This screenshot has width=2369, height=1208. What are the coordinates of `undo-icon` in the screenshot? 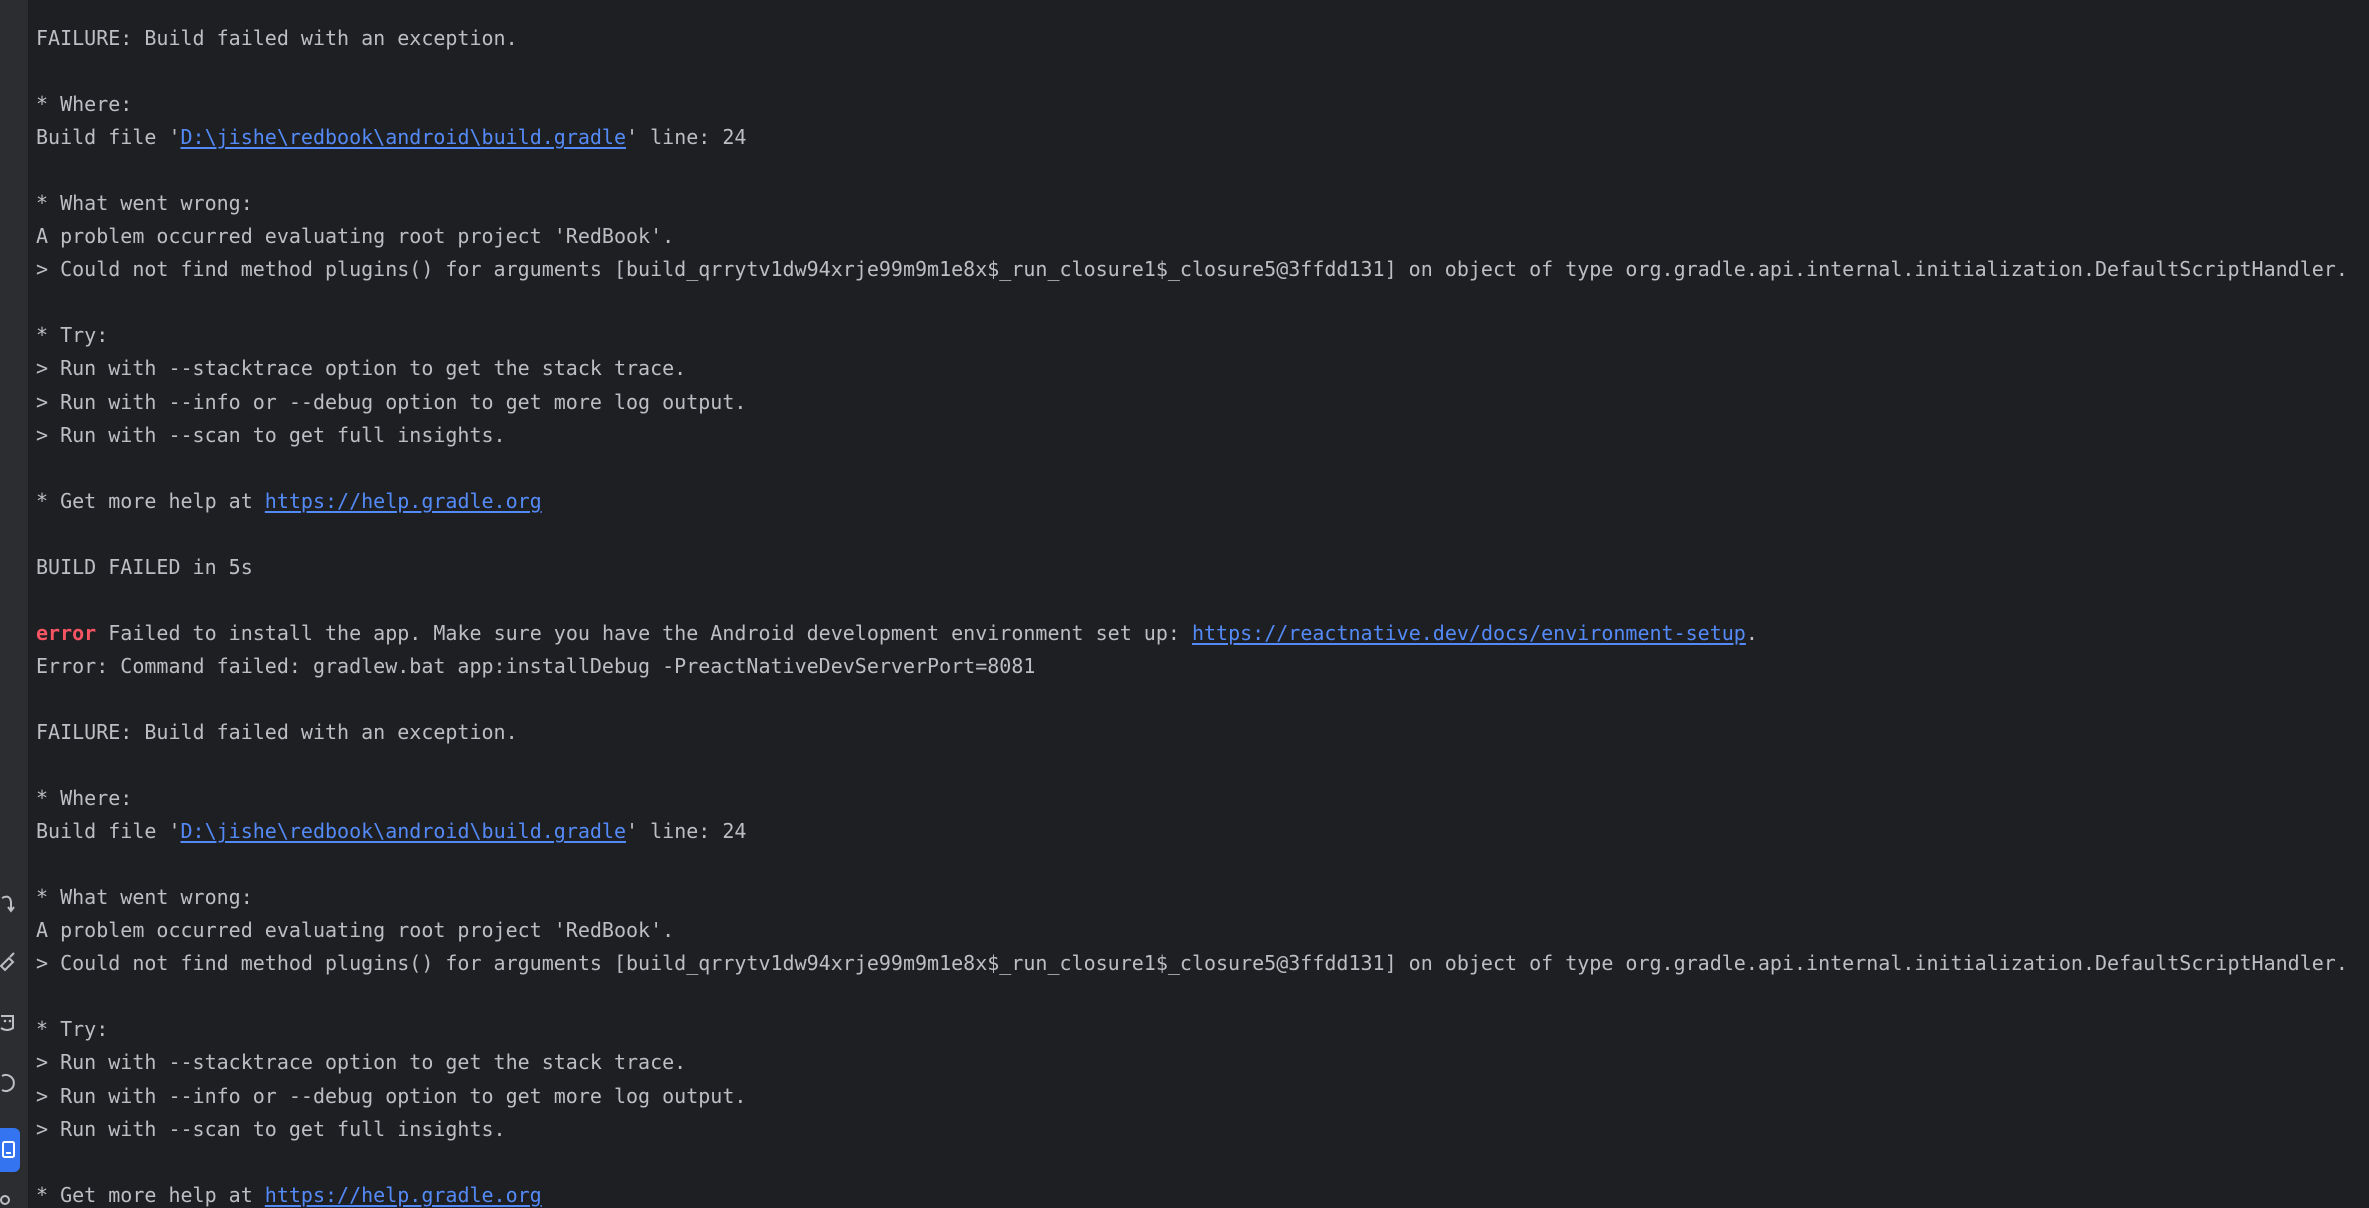 It's located at (10, 903).